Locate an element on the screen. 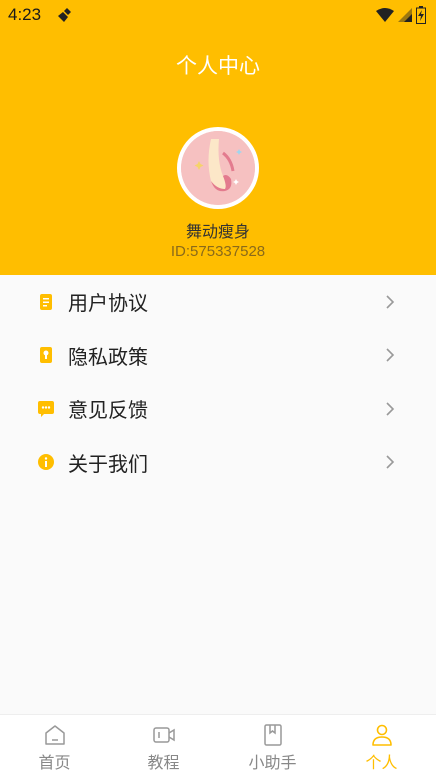  info-icon is located at coordinates (46, 462).